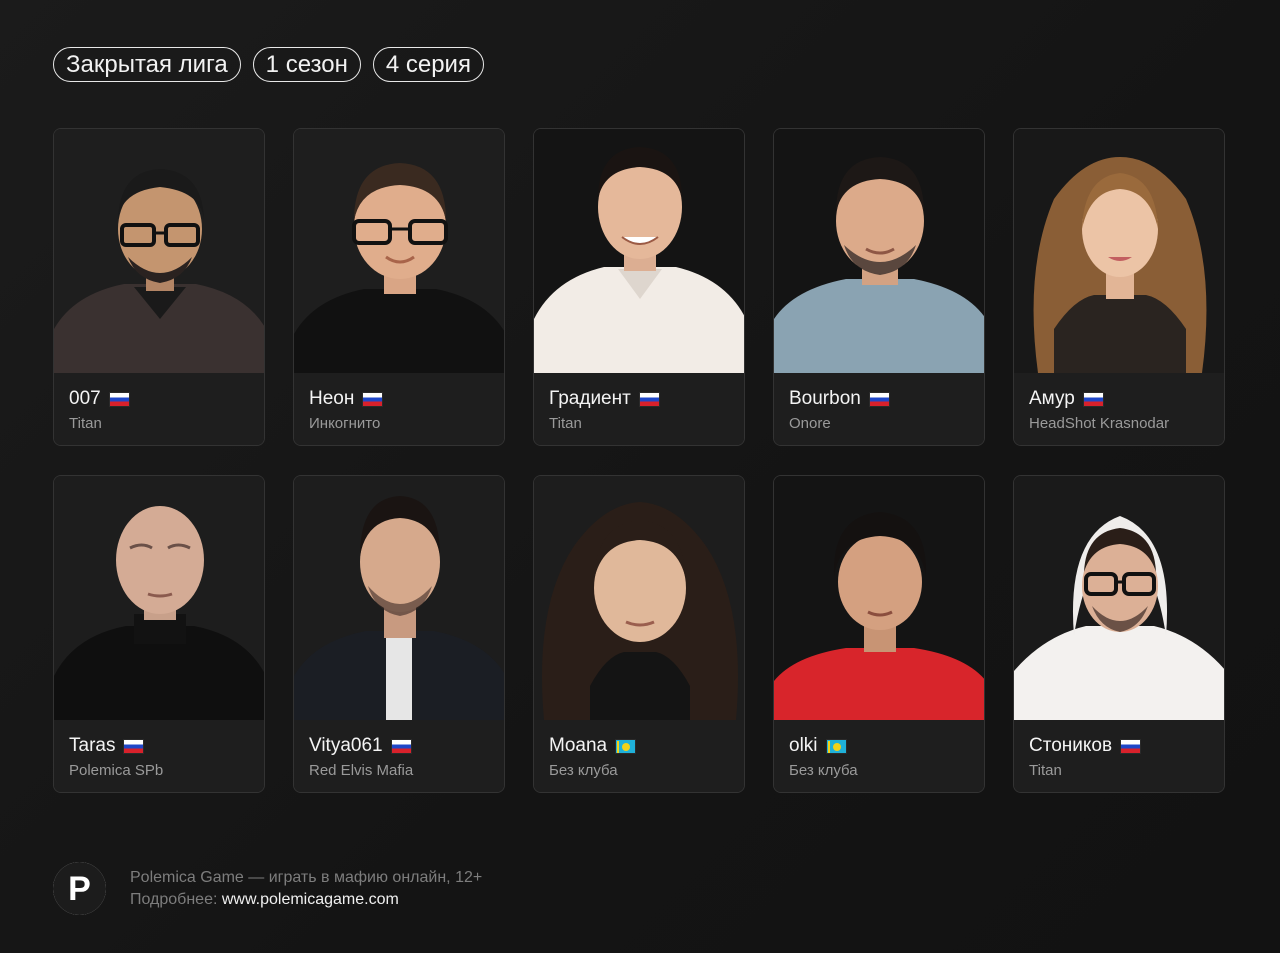  I want to click on player-club: Polemica SPb, so click(116, 770).